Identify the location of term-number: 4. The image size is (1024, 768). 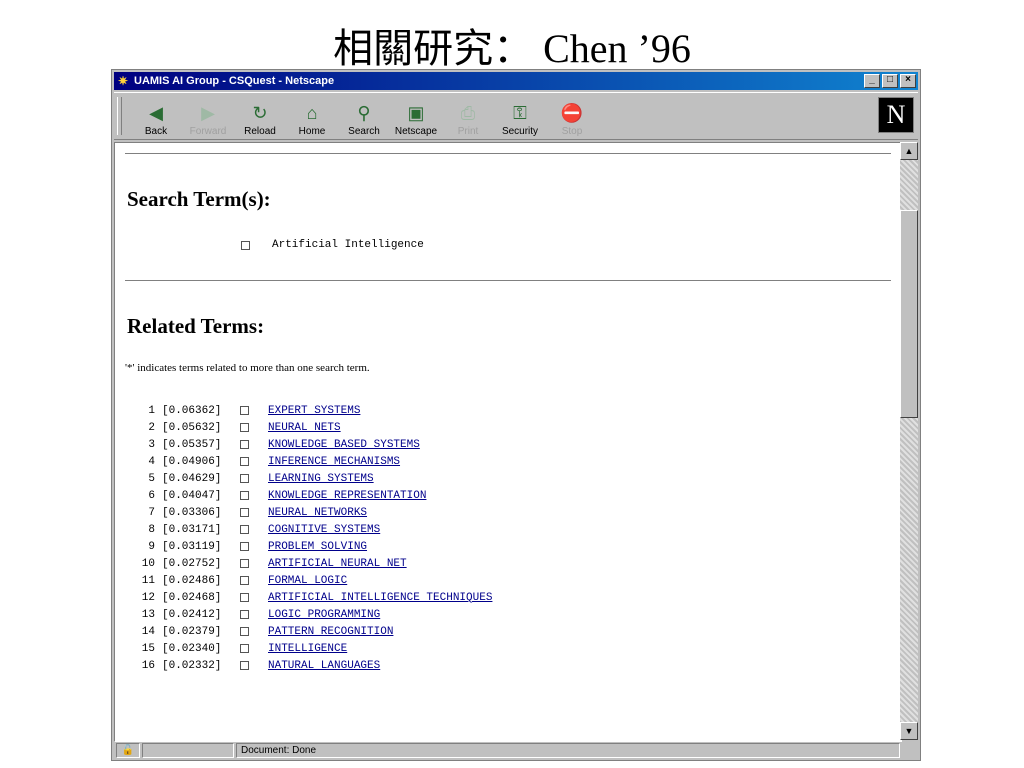
(151, 461).